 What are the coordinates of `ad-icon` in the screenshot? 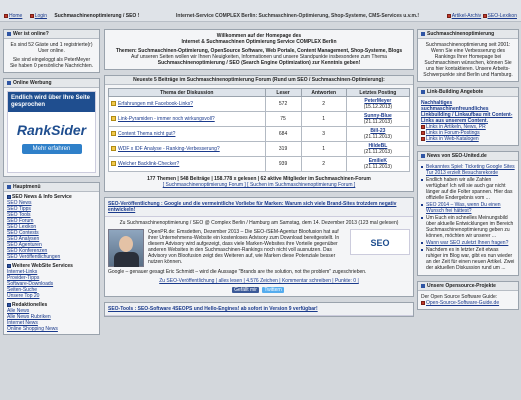 It's located at (9, 82).